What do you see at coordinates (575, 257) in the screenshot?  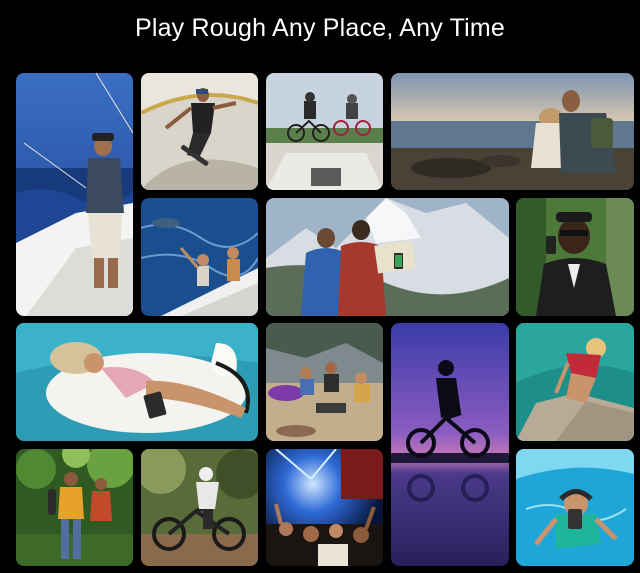 I see `security-guard-photo` at bounding box center [575, 257].